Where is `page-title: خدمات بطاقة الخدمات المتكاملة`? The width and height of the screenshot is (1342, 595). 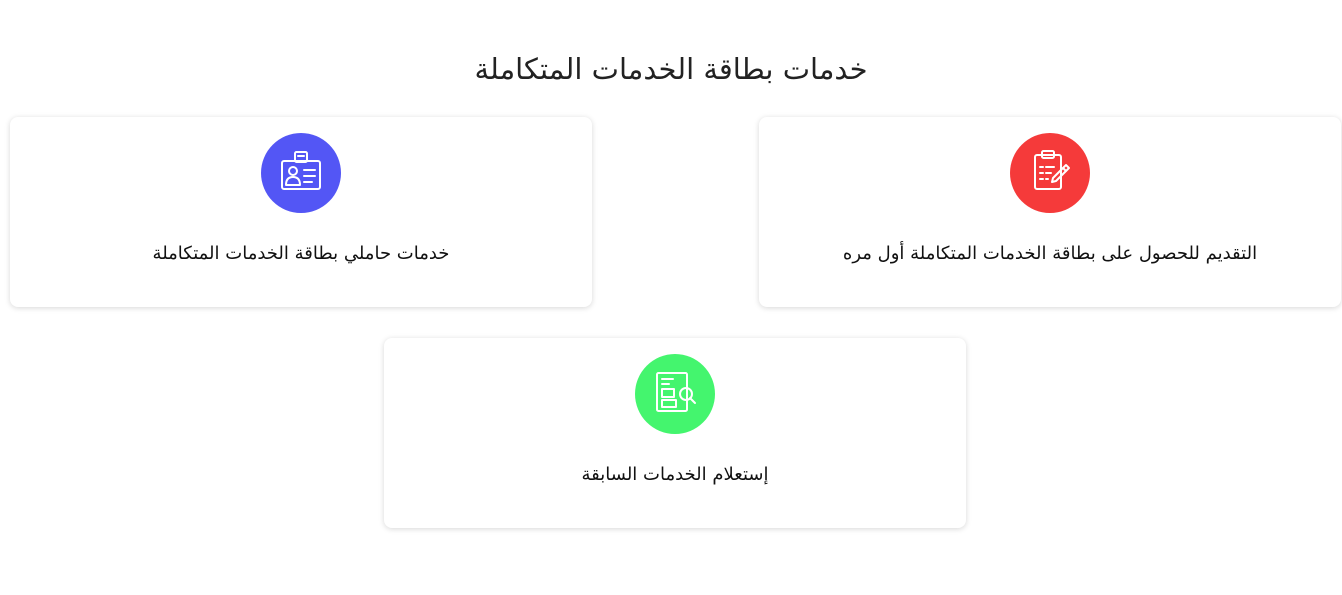
page-title: خدمات بطاقة الخدمات المتكاملة is located at coordinates (671, 69).